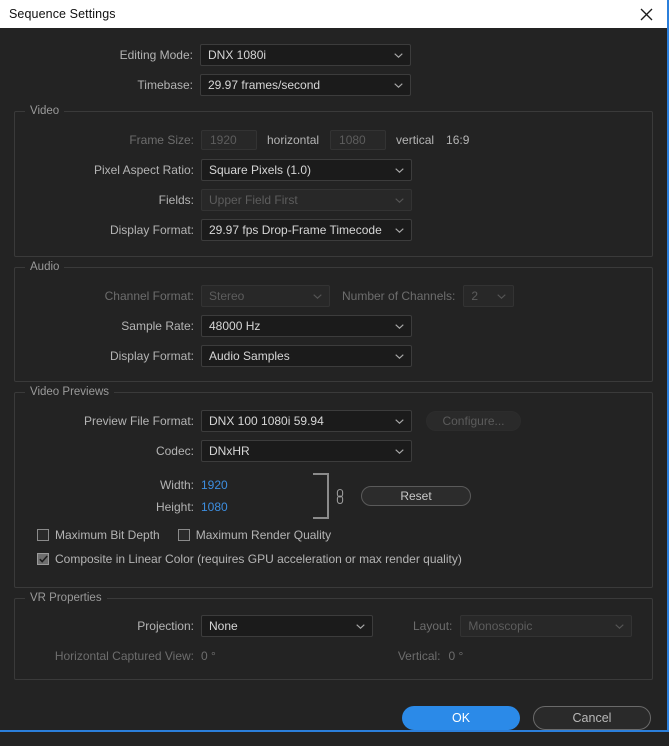  I want to click on pixel-aspect-ratio-select: Square Pixels (1.0), so click(306, 170).